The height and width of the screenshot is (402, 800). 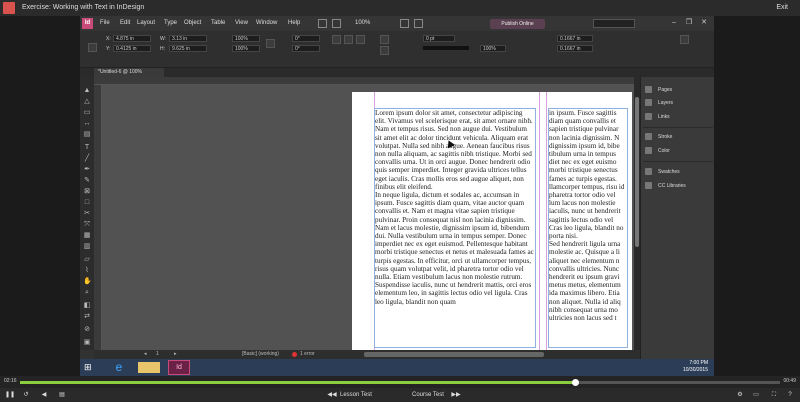 What do you see at coordinates (428, 395) in the screenshot?
I see `course-test-button: Course Test` at bounding box center [428, 395].